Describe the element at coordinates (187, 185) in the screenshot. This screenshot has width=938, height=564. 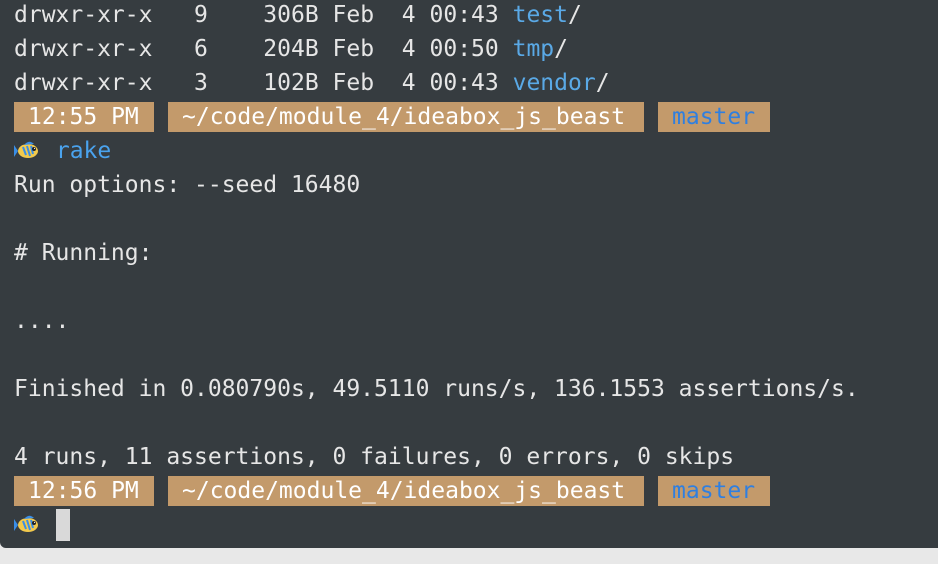
I see `run-options-line: Run options: --seed 16480` at that location.